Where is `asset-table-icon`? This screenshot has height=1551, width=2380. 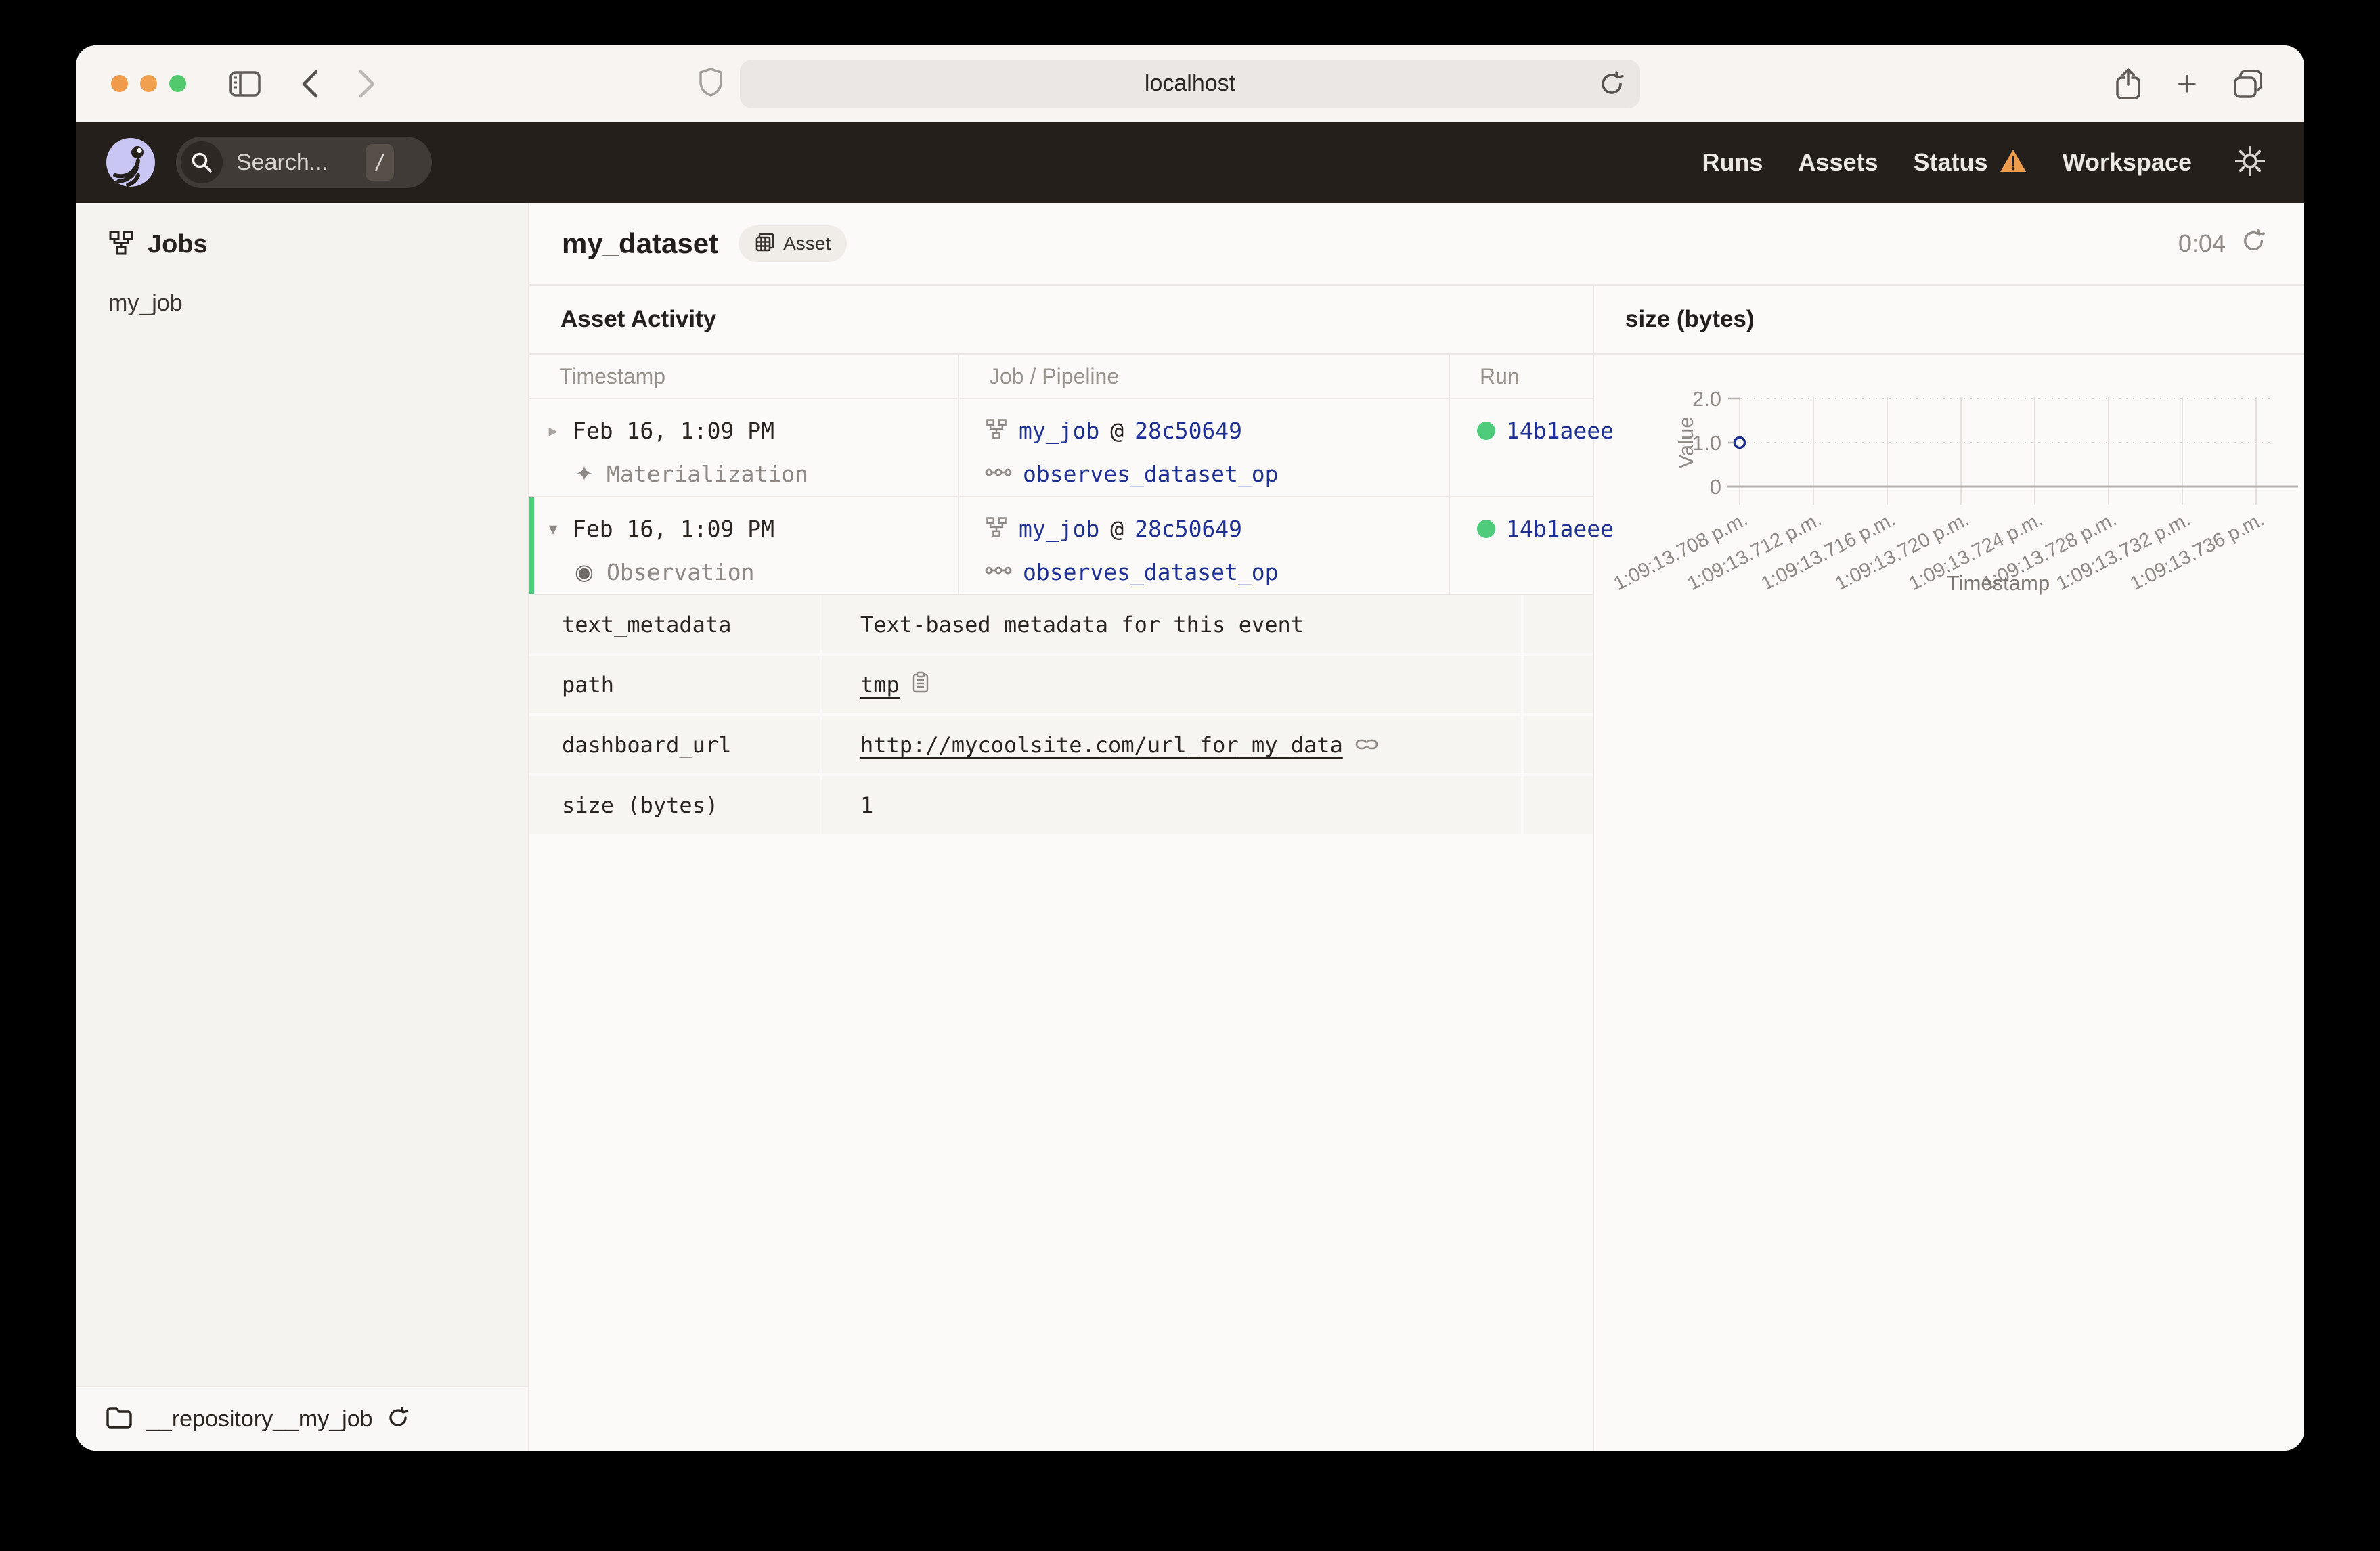
asset-table-icon is located at coordinates (765, 244).